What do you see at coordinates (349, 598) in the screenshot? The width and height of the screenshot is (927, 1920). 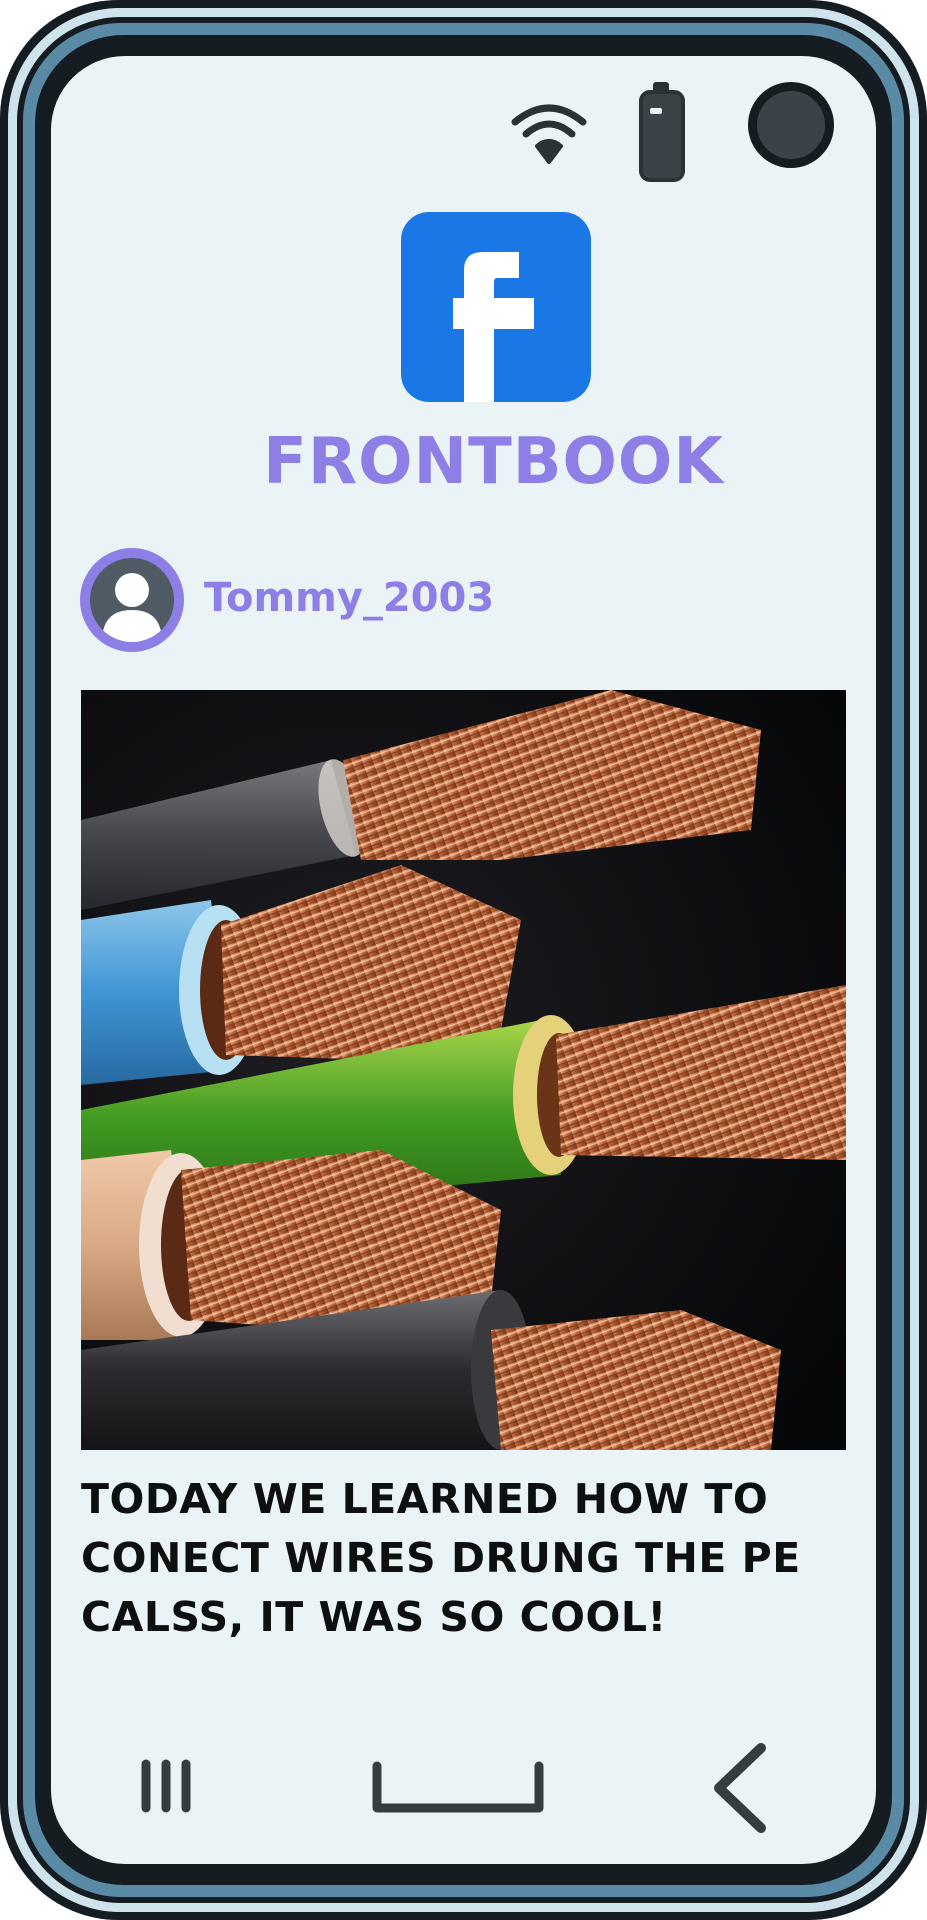 I see `post-username: Tommy_2003` at bounding box center [349, 598].